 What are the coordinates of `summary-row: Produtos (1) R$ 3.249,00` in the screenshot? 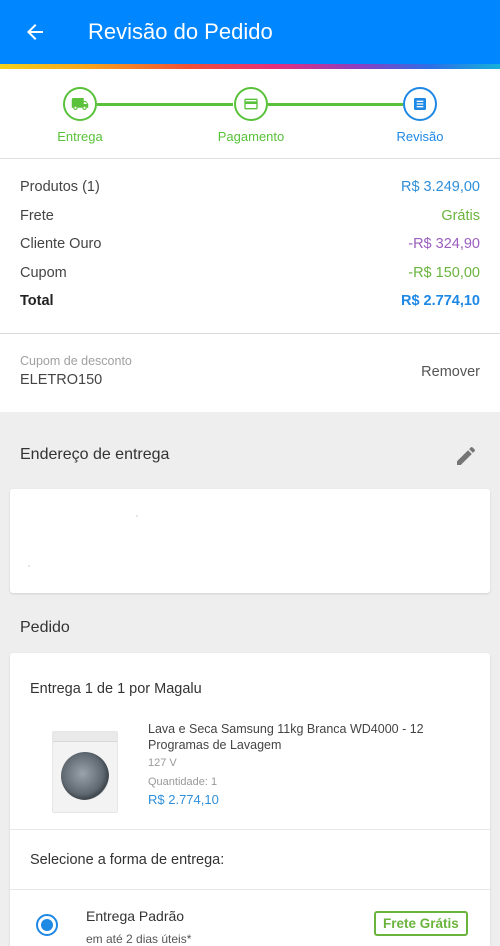 It's located at (250, 193).